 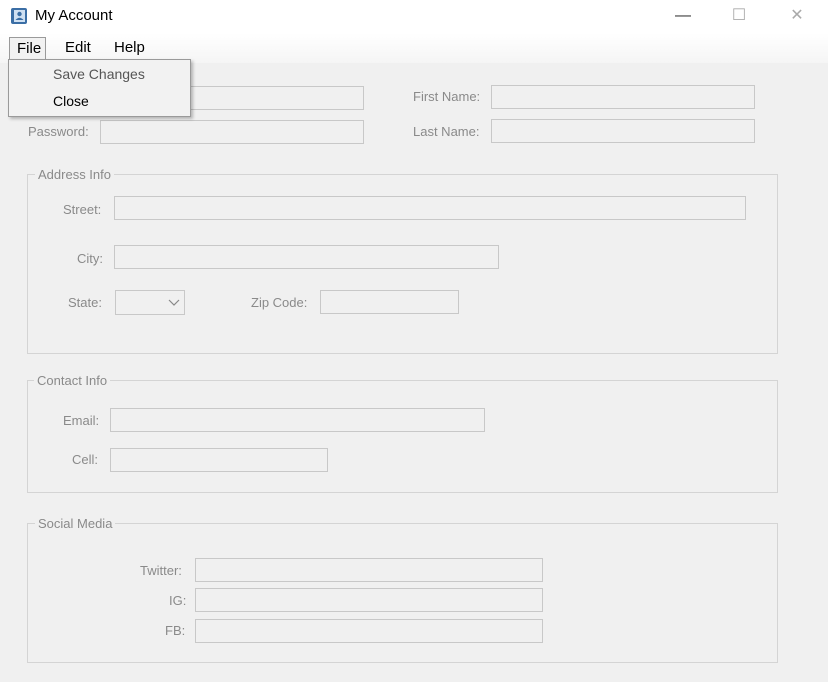 What do you see at coordinates (797, 16) in the screenshot?
I see `close-window-button: ✕` at bounding box center [797, 16].